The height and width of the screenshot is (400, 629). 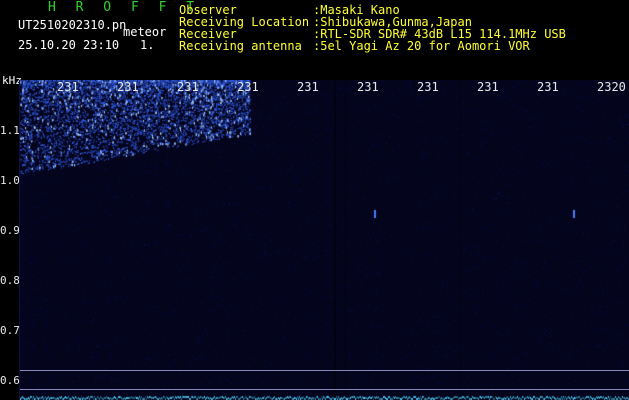 What do you see at coordinates (240, 46) in the screenshot?
I see `antenna-label: Receiving antenna` at bounding box center [240, 46].